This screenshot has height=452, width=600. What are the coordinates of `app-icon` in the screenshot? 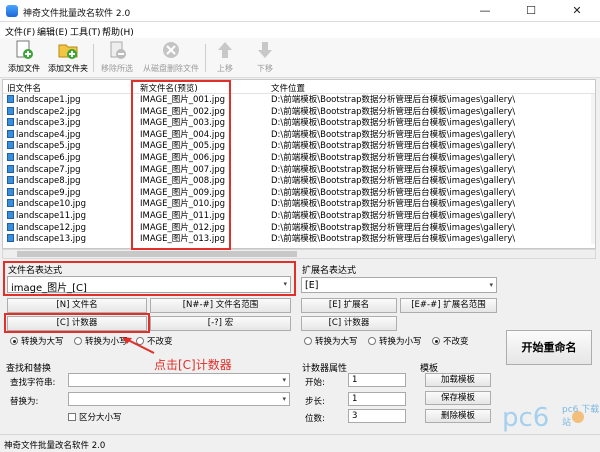 It's located at (12, 11).